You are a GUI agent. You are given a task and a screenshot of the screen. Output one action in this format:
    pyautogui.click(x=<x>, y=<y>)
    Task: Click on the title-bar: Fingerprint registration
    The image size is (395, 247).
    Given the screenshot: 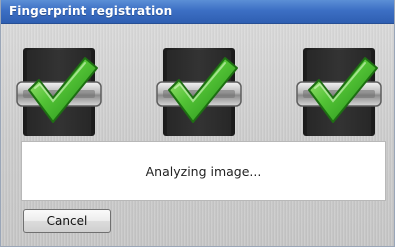 What is the action you would take?
    pyautogui.click(x=197, y=12)
    